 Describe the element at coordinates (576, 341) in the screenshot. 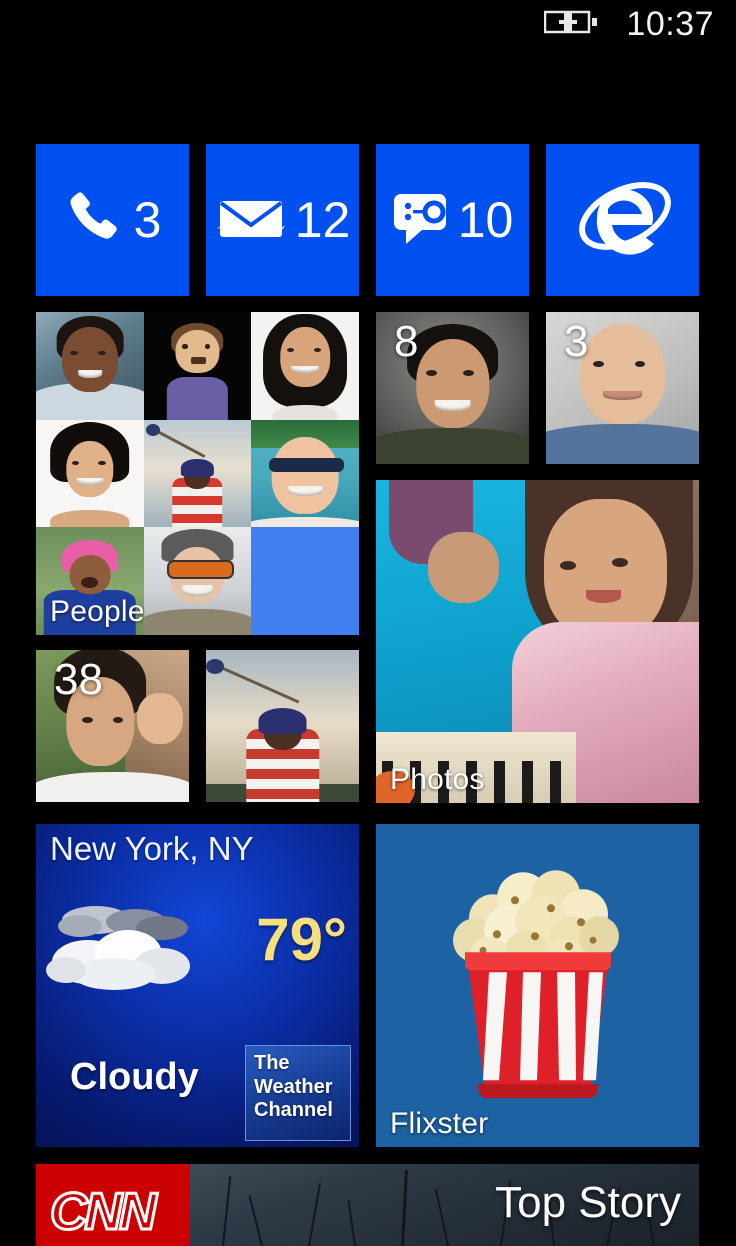

I see `contact-2-badge: 3` at that location.